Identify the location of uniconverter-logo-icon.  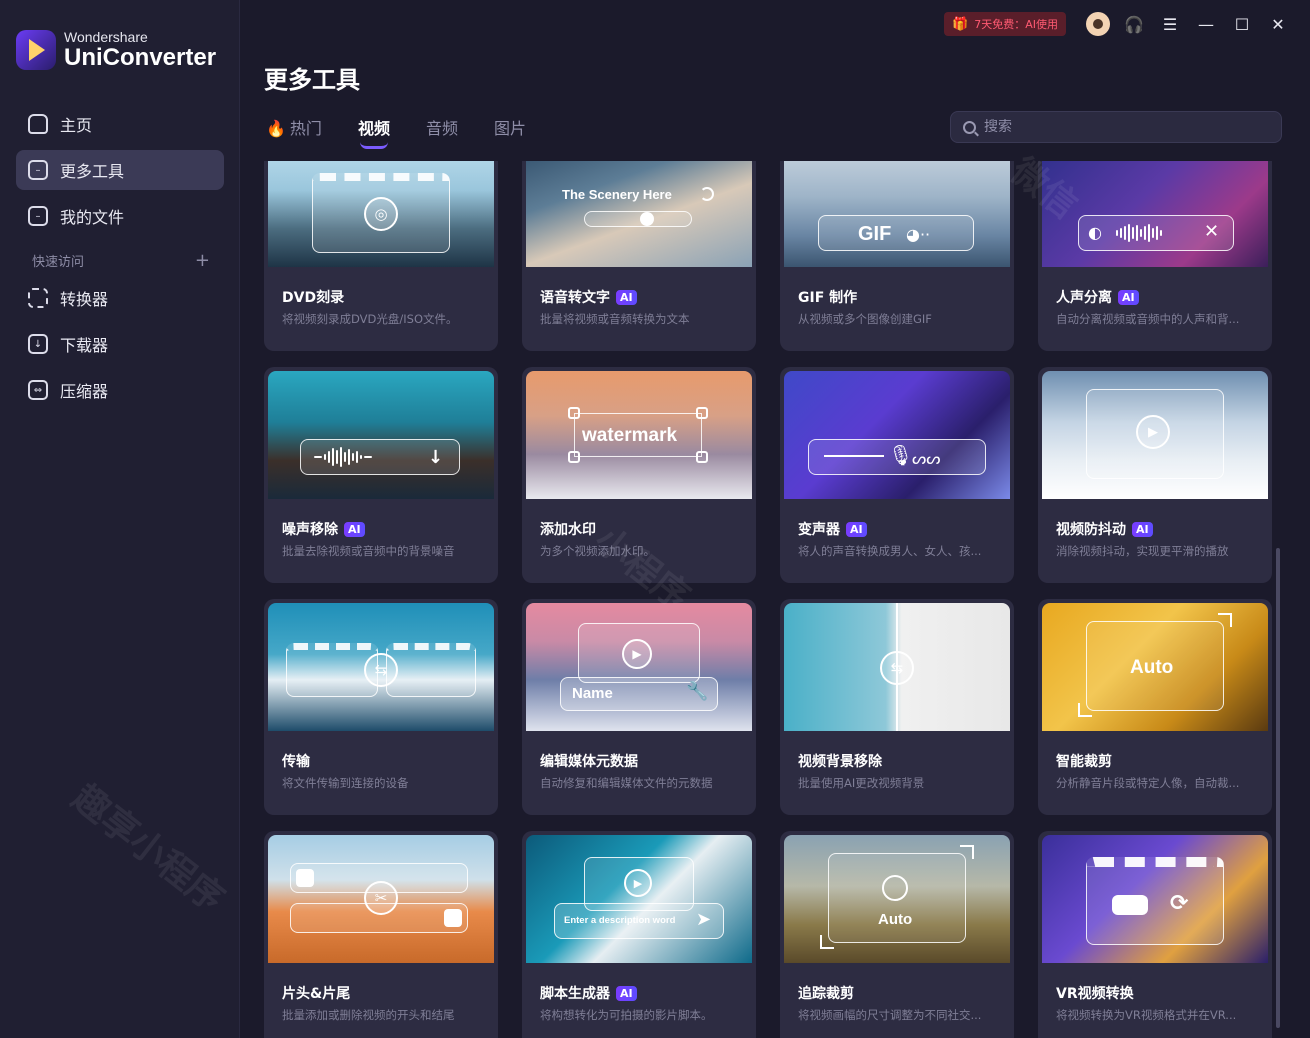
(36, 50).